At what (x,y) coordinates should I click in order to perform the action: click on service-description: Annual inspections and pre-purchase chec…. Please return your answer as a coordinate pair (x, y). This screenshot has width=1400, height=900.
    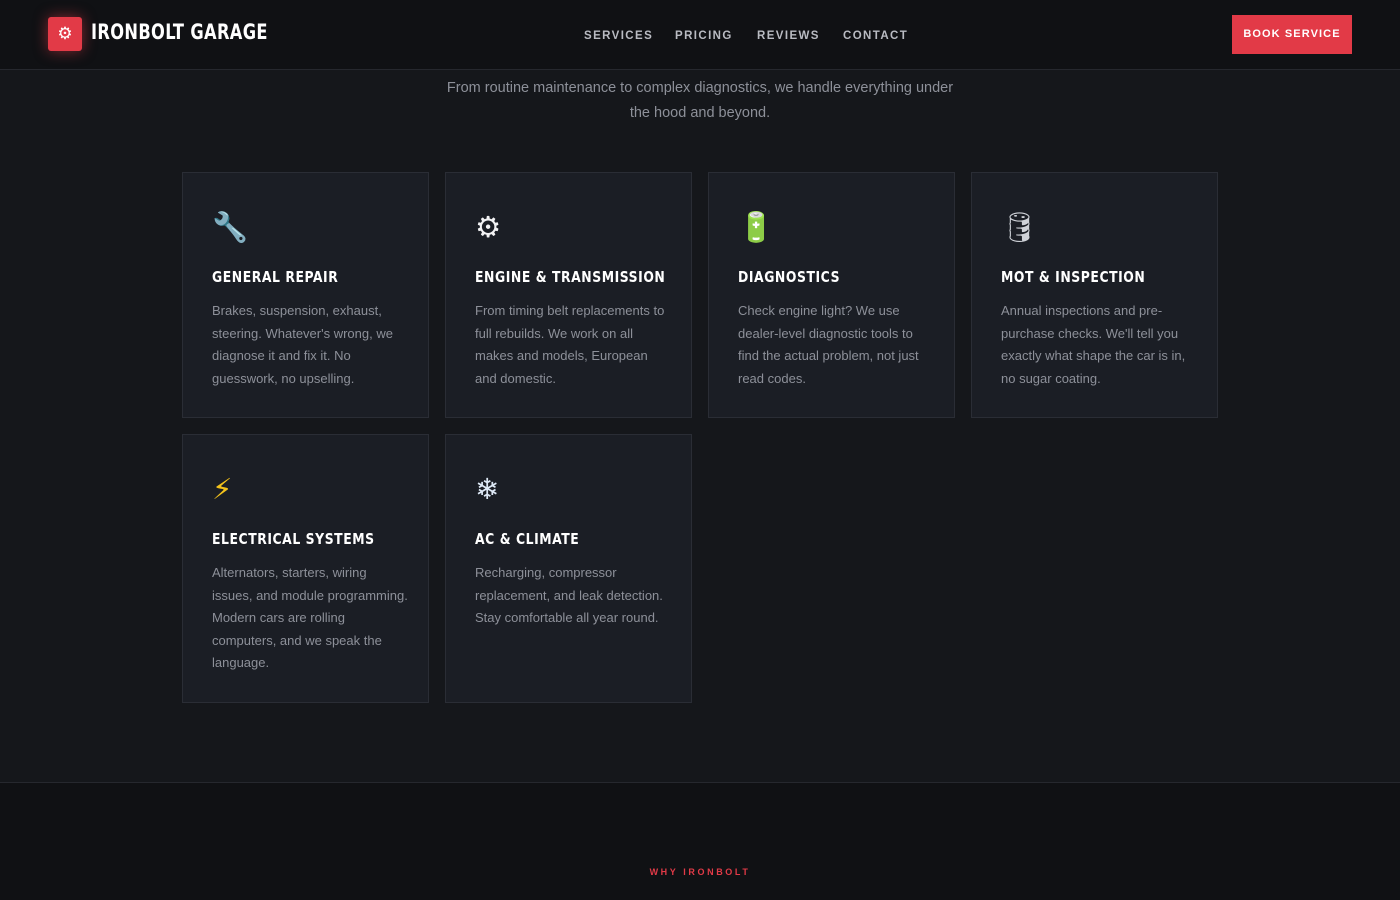
    Looking at the image, I should click on (1093, 344).